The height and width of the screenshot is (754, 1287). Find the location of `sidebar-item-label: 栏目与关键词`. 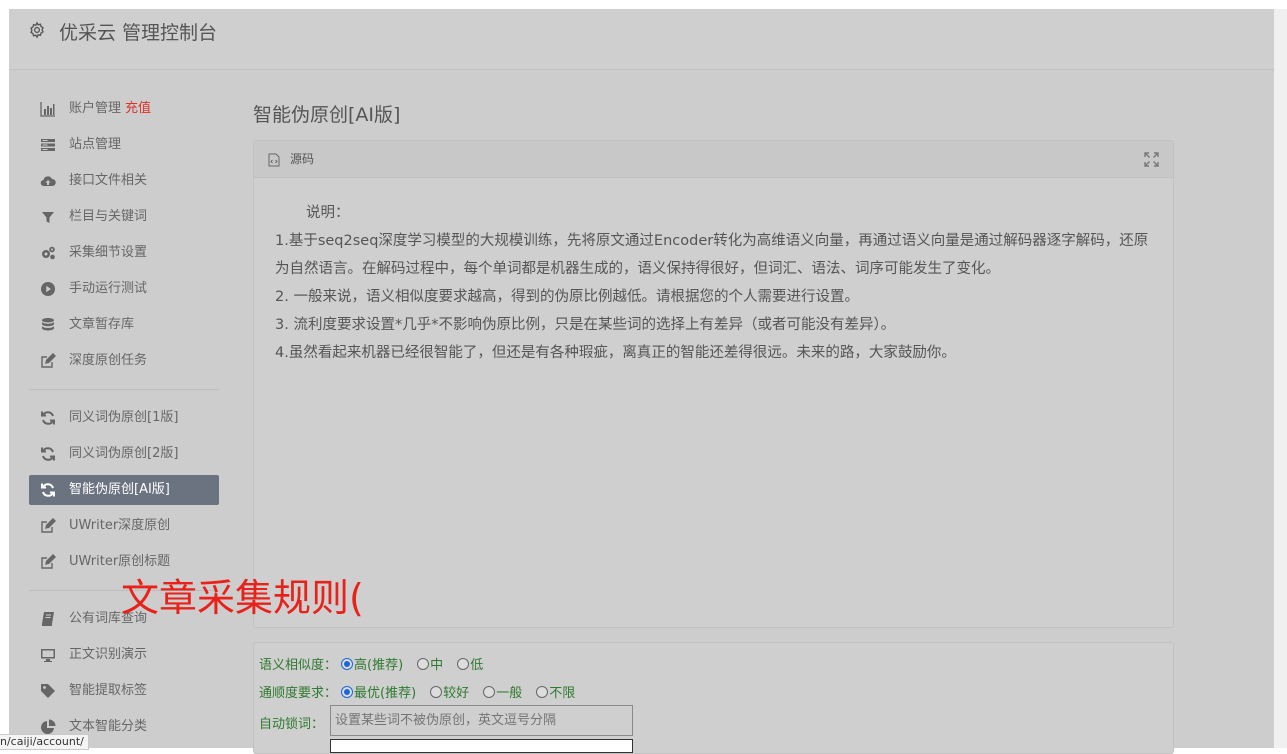

sidebar-item-label: 栏目与关键词 is located at coordinates (108, 216).